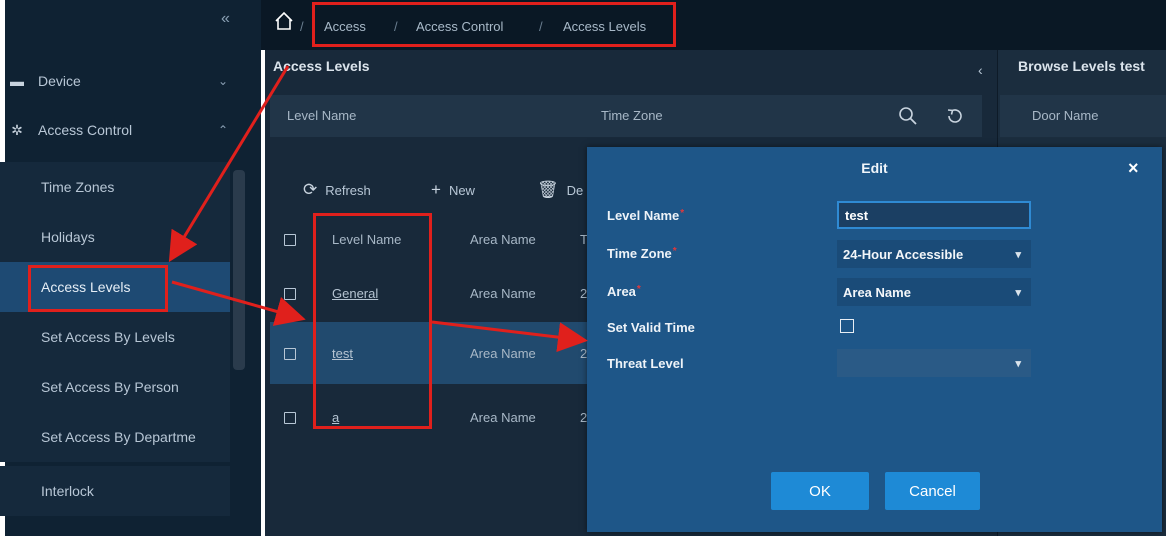  Describe the element at coordinates (877, 292) in the screenshot. I see `area-value: Area Name` at that location.